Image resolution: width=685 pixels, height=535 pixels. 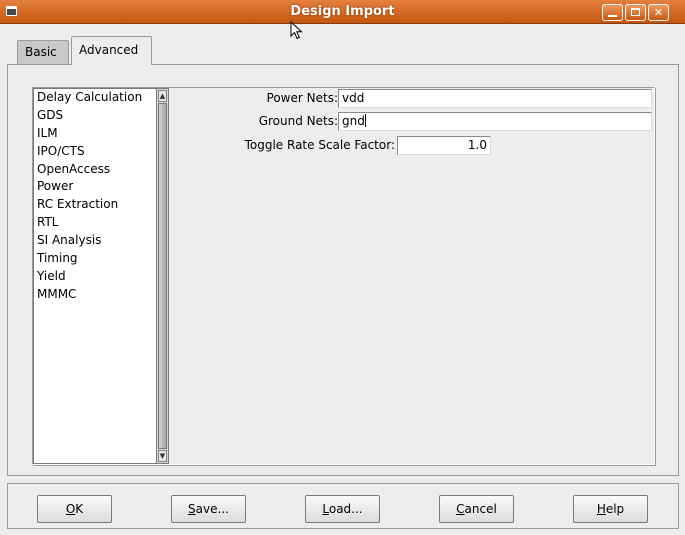 I want to click on ground-nets-value: gnd, so click(x=353, y=121).